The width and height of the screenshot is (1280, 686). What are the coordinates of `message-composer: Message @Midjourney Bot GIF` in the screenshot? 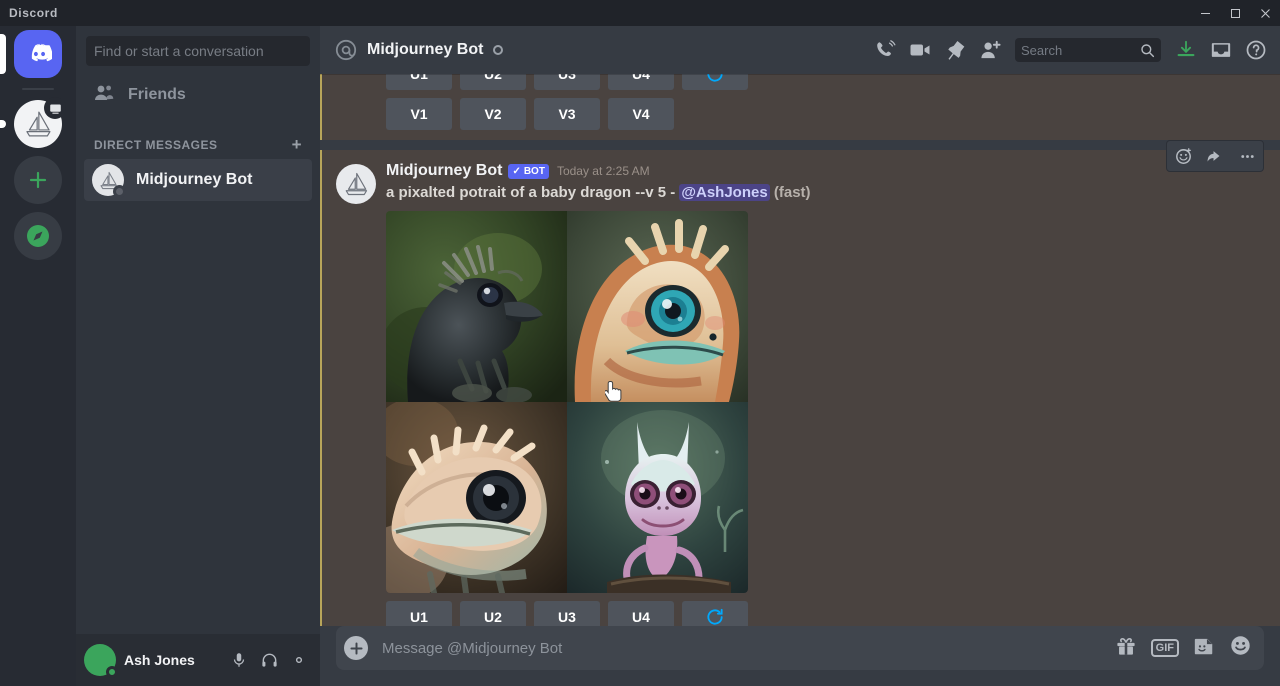 It's located at (800, 648).